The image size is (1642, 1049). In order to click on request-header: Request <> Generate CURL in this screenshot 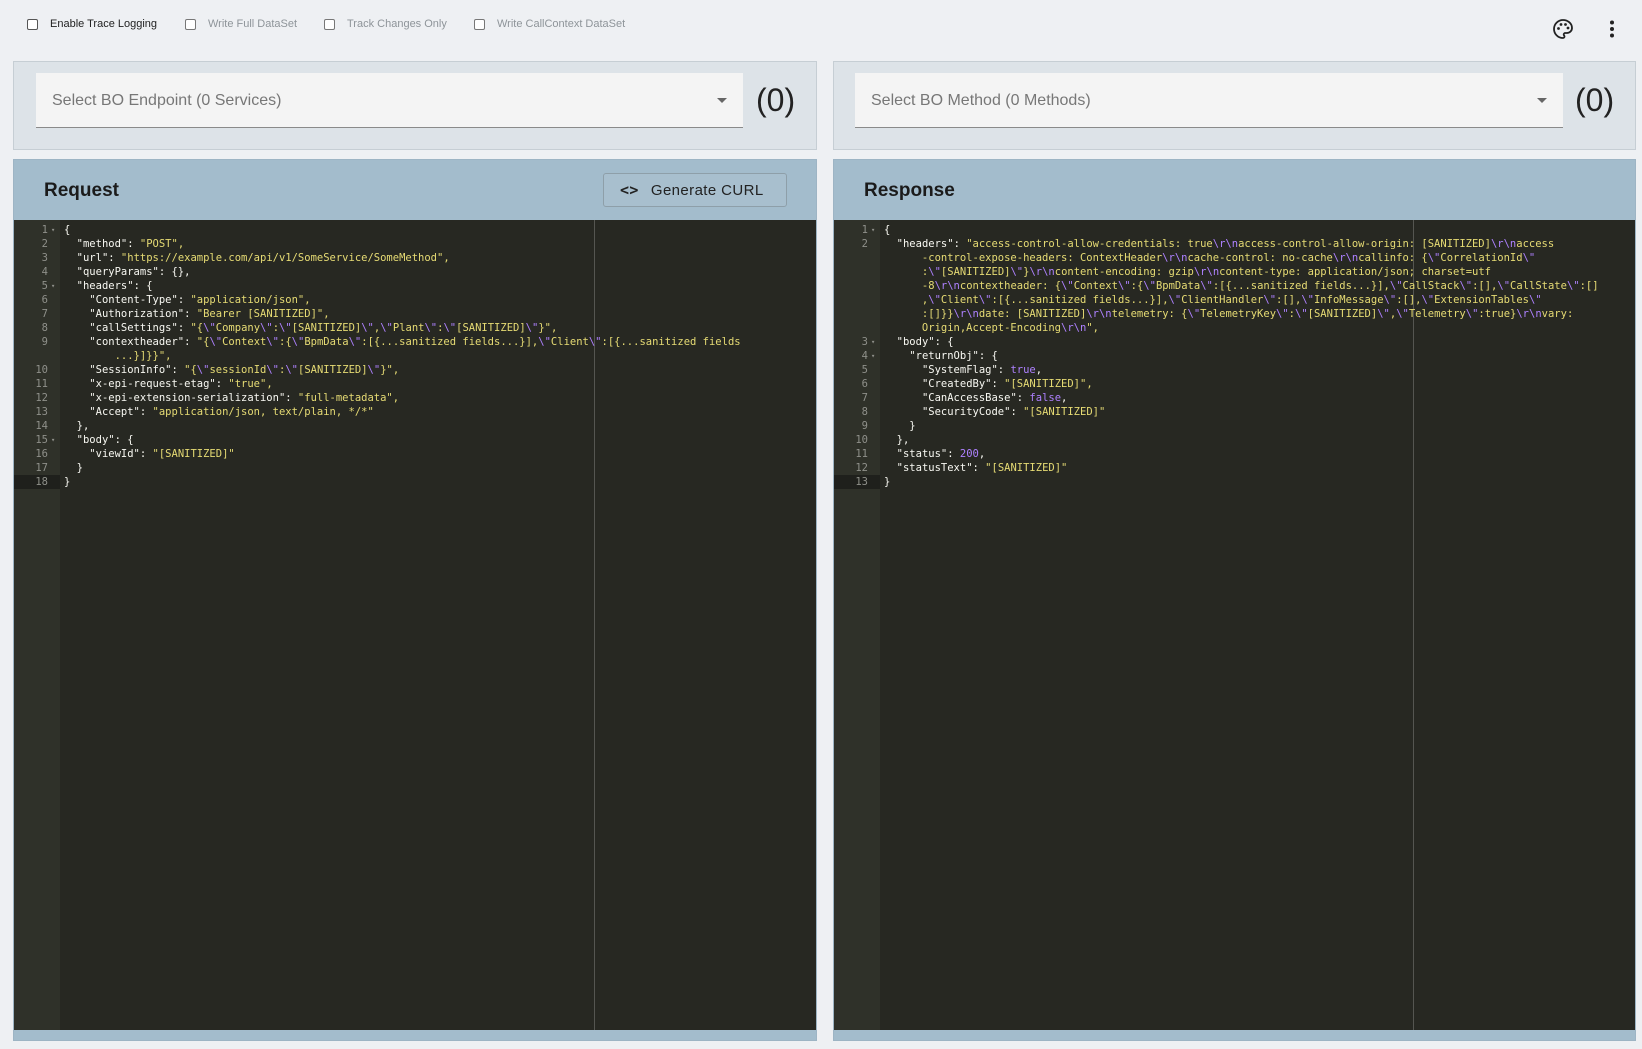, I will do `click(415, 190)`.